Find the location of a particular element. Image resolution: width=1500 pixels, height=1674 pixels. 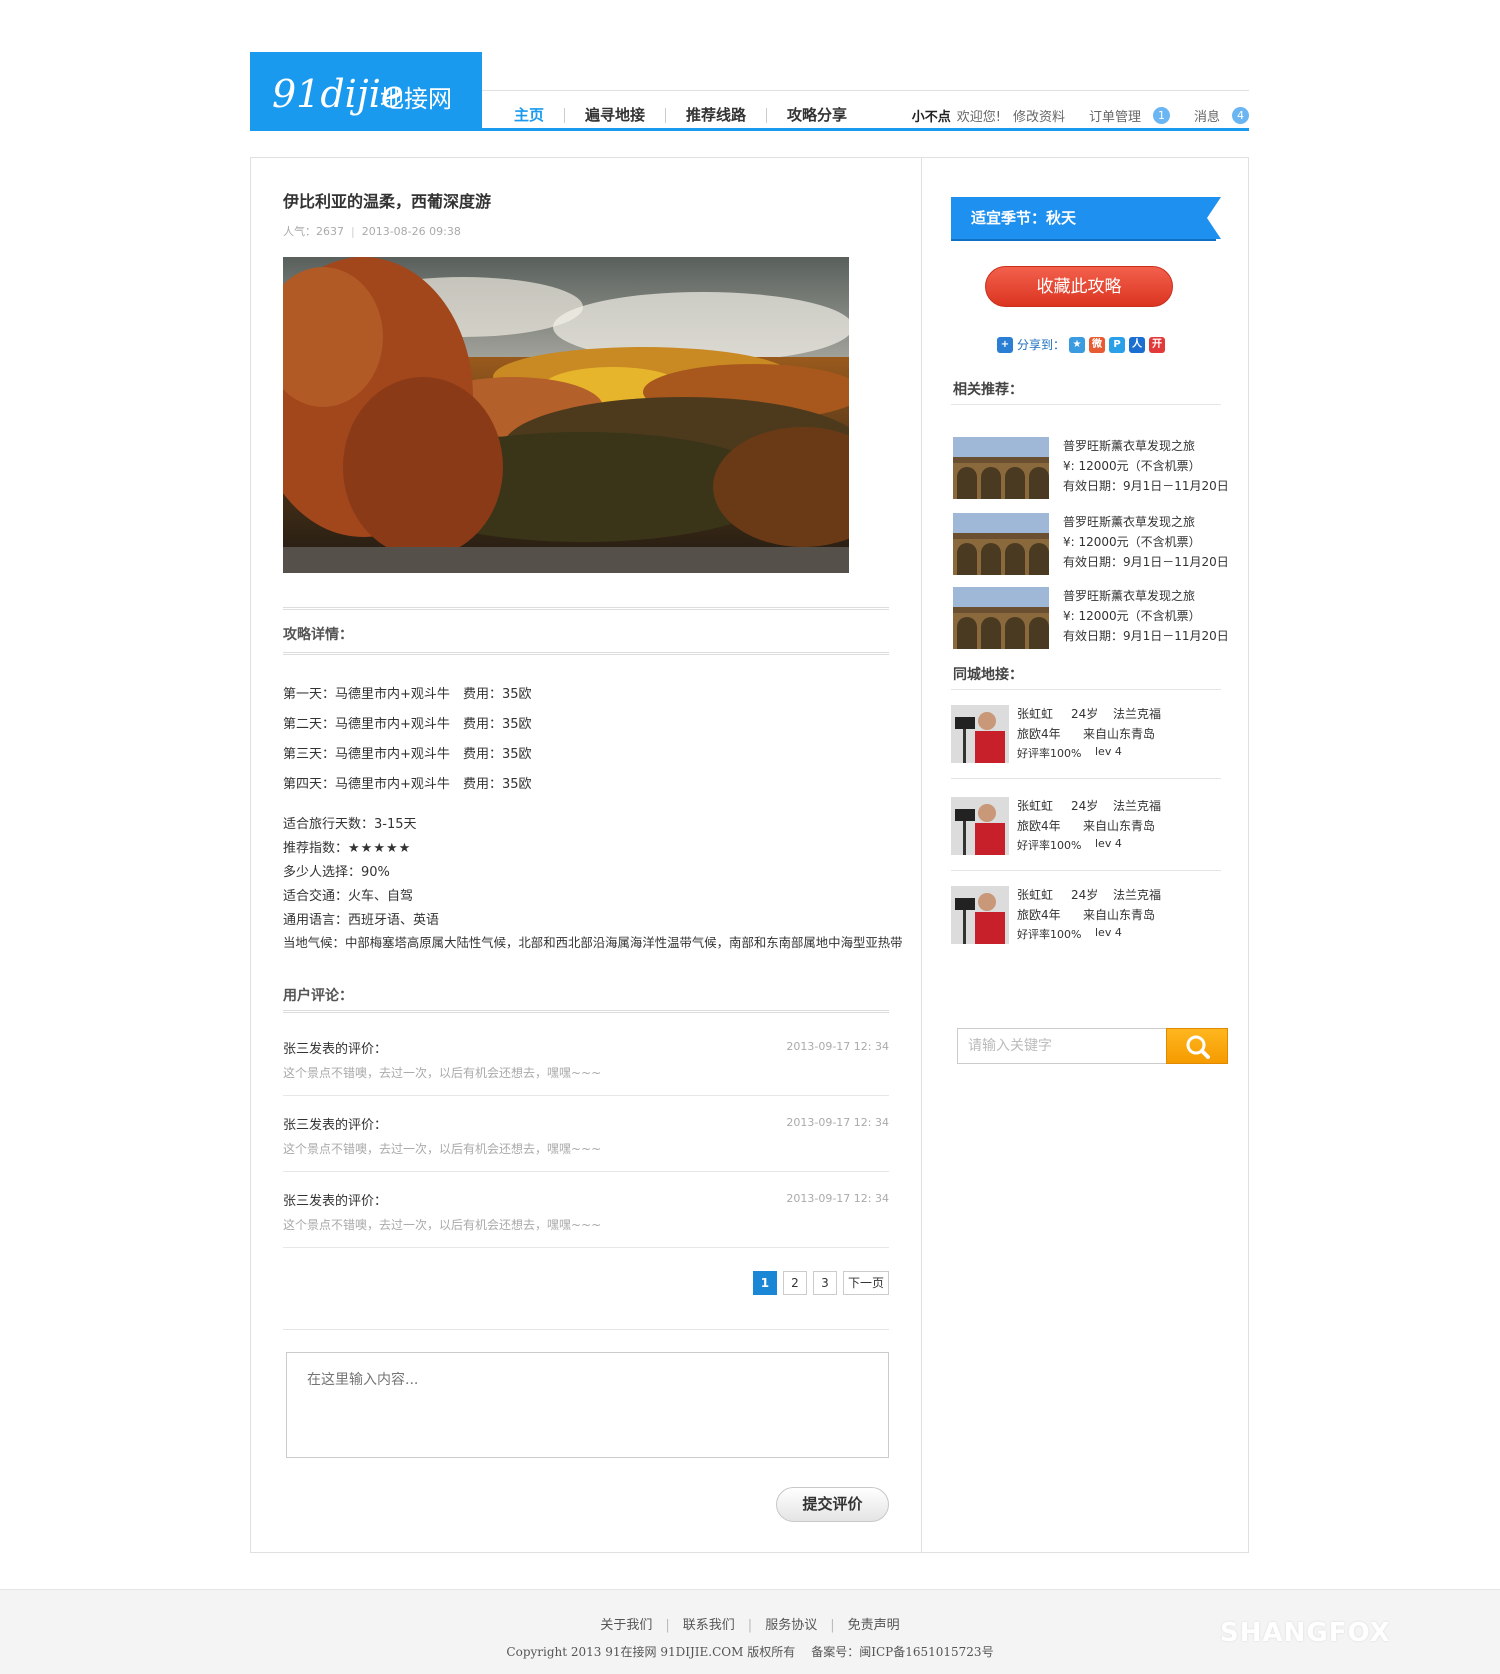

renren-icon: 人 is located at coordinates (1137, 344).